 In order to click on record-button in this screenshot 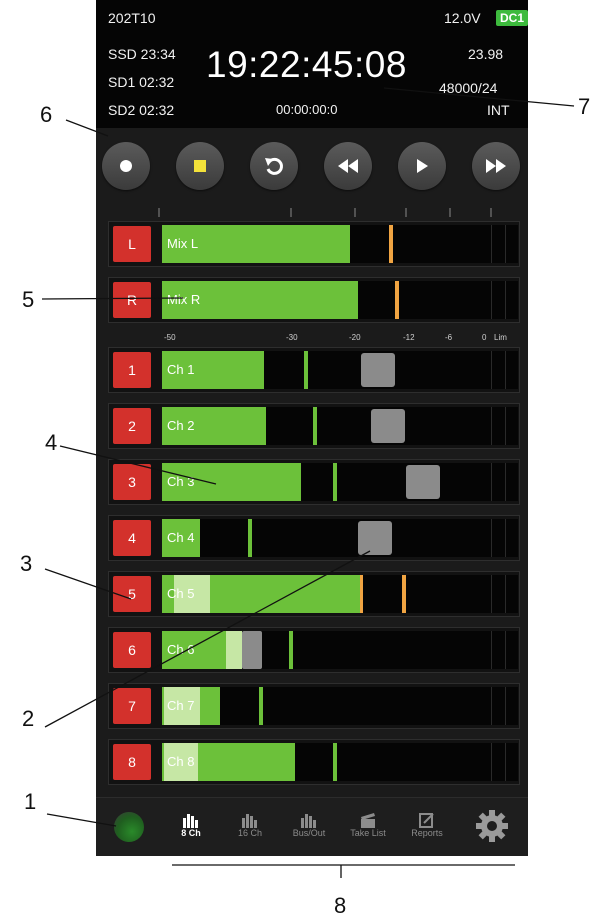, I will do `click(126, 166)`.